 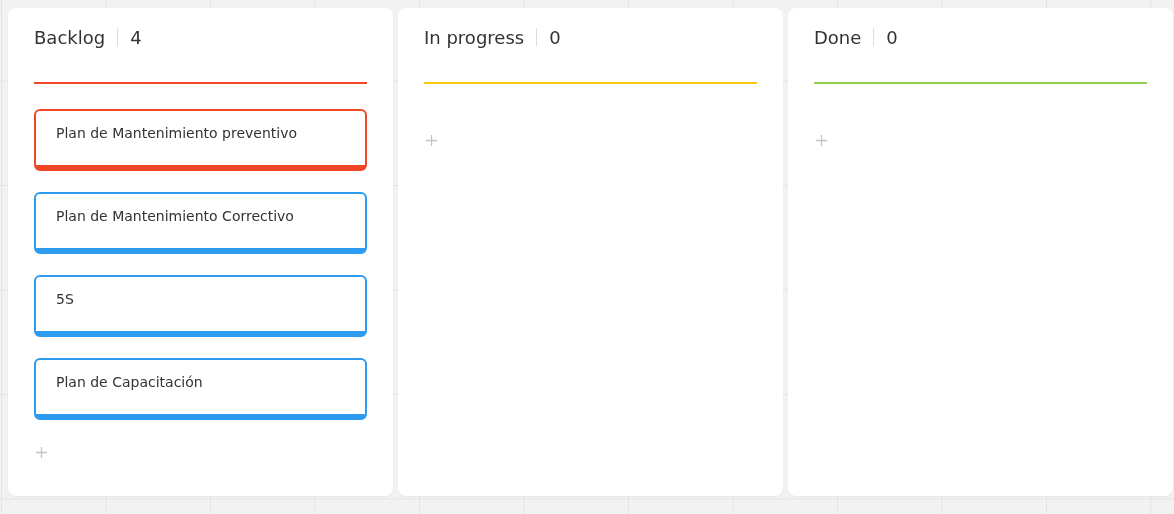 I want to click on column-title: Done, so click(x=838, y=37).